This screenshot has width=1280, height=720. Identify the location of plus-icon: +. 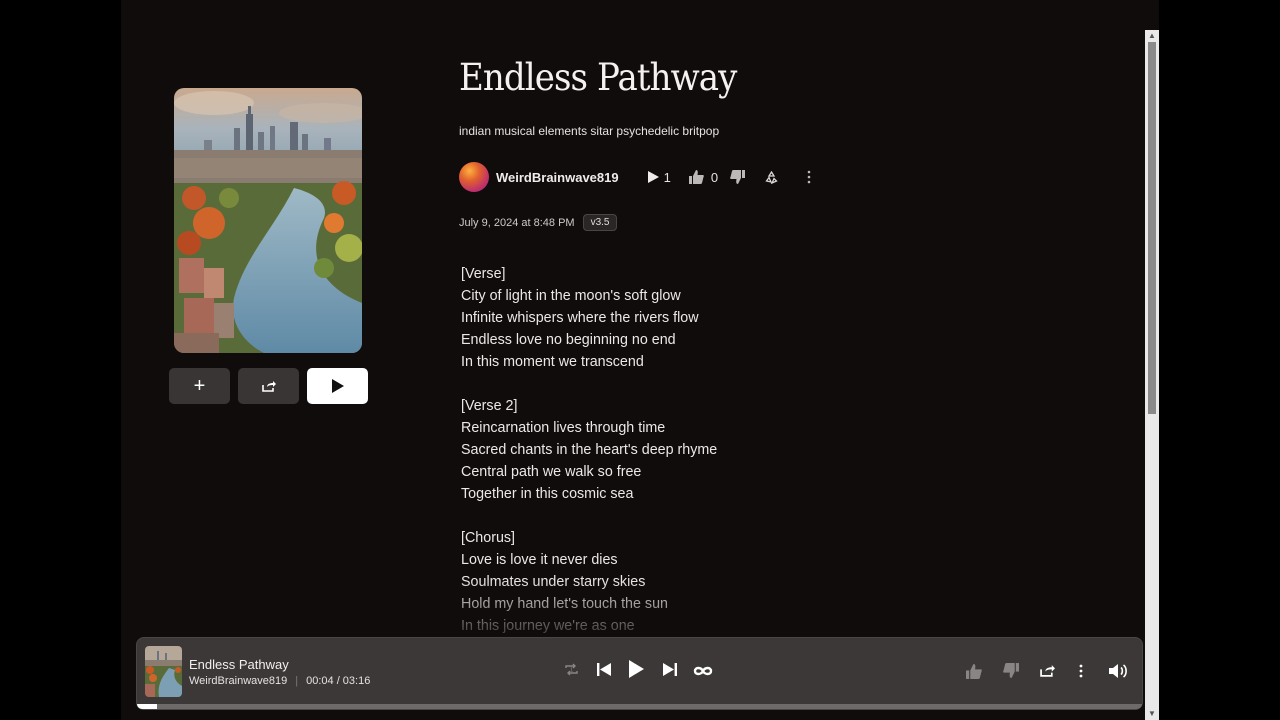
(199, 385).